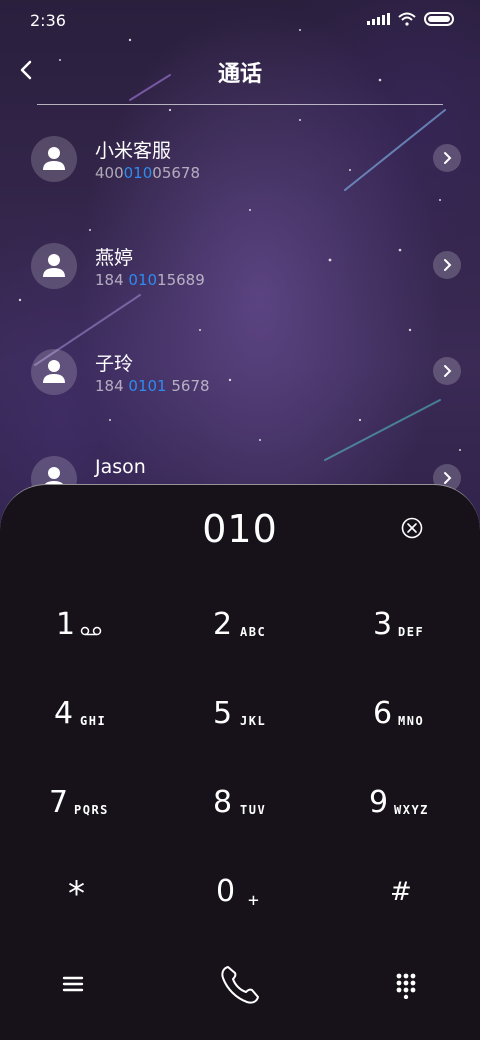 This screenshot has height=1040, width=480. I want to click on key-8: 8 TUV, so click(273, 812).